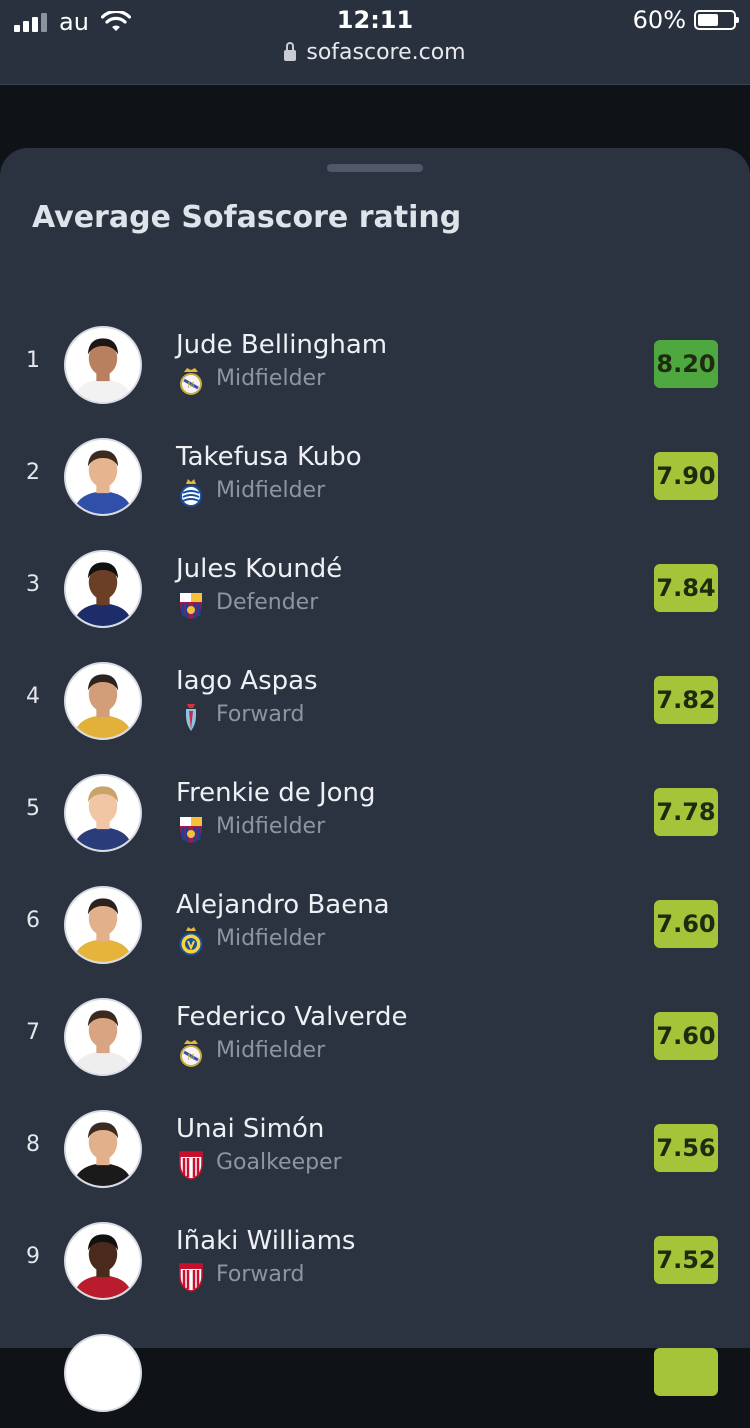 This screenshot has width=750, height=1428. I want to click on rank-number: 1, so click(33, 360).